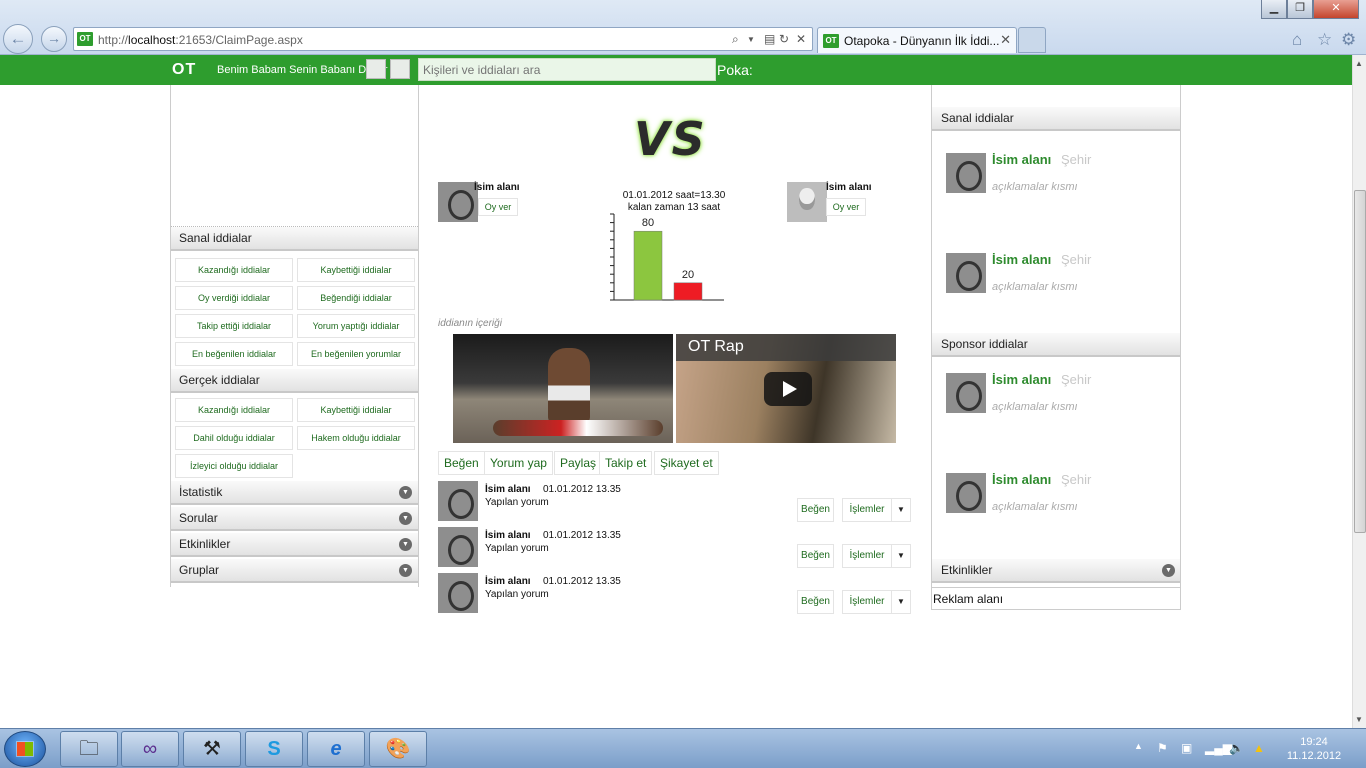  I want to click on right-contender-name: İsim alanı, so click(849, 187).